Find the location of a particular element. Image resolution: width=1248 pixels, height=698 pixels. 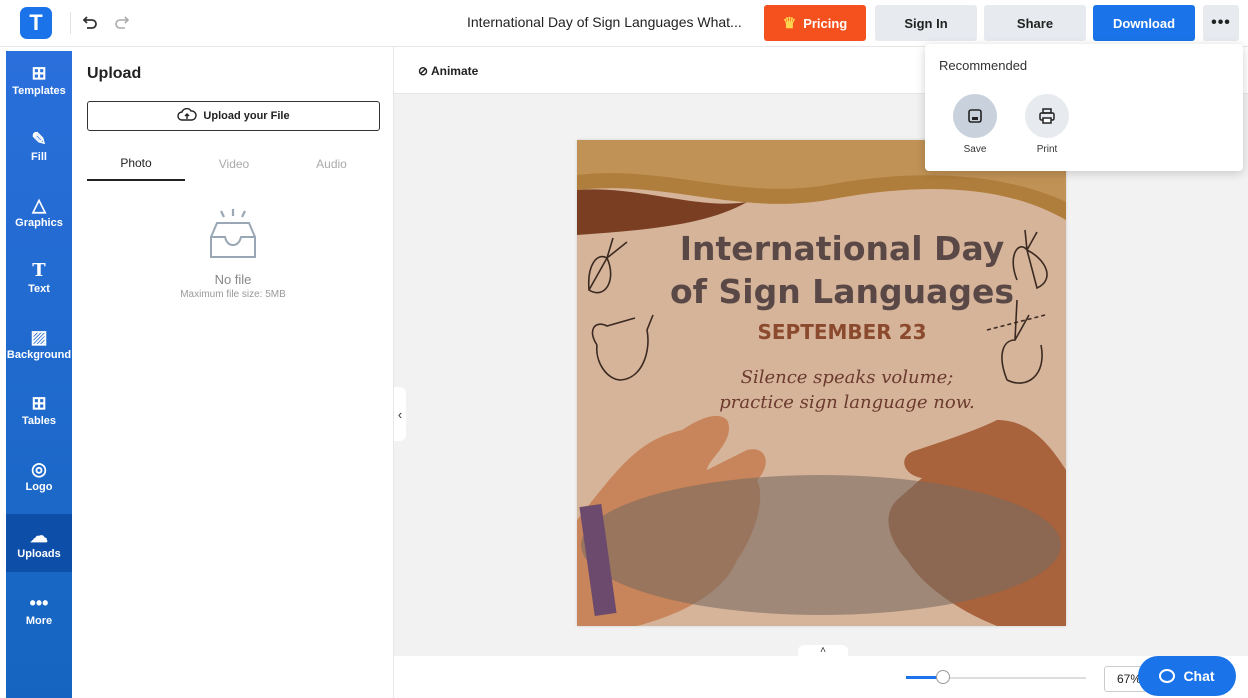

save-label: Save is located at coordinates (975, 149).